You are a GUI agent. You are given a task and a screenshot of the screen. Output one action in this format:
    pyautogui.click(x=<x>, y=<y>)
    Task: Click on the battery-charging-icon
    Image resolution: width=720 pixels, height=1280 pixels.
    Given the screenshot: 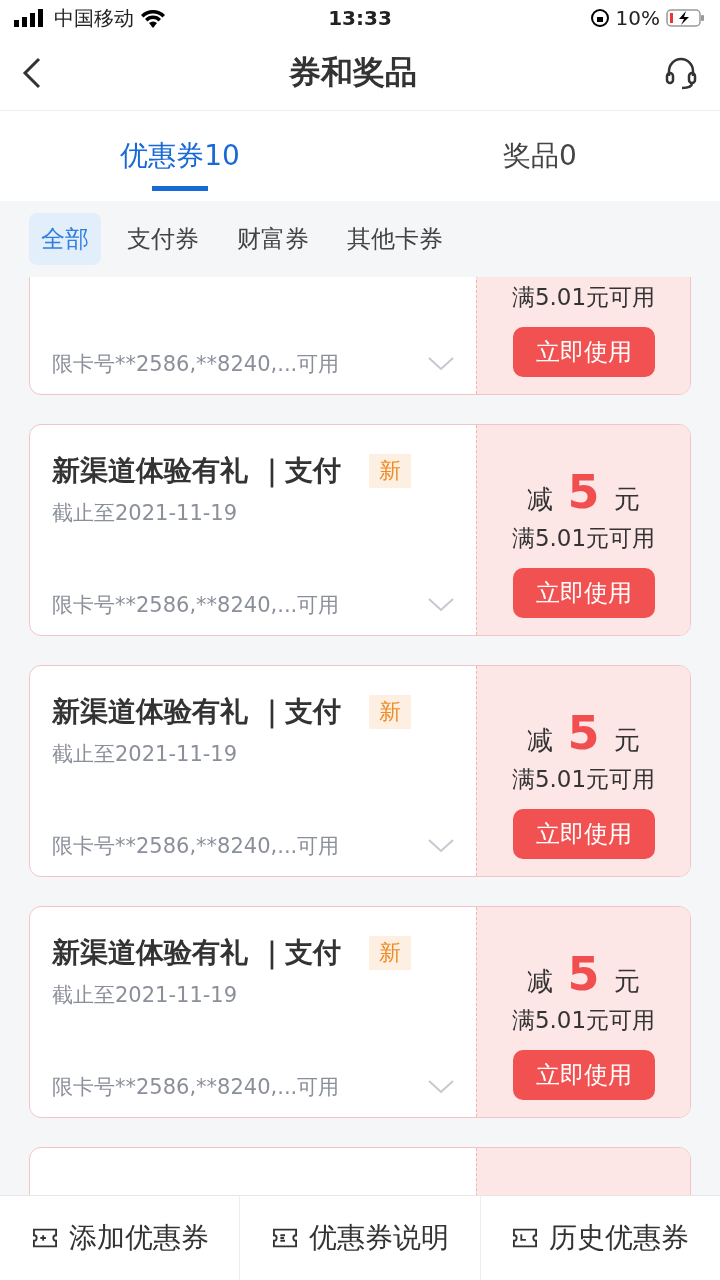 What is the action you would take?
    pyautogui.click(x=686, y=18)
    